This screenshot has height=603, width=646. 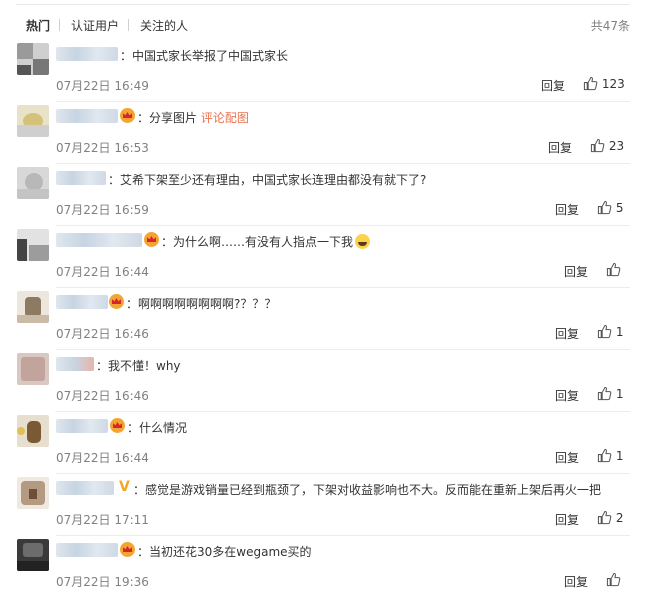 What do you see at coordinates (613, 84) in the screenshot?
I see `like-count: 123` at bounding box center [613, 84].